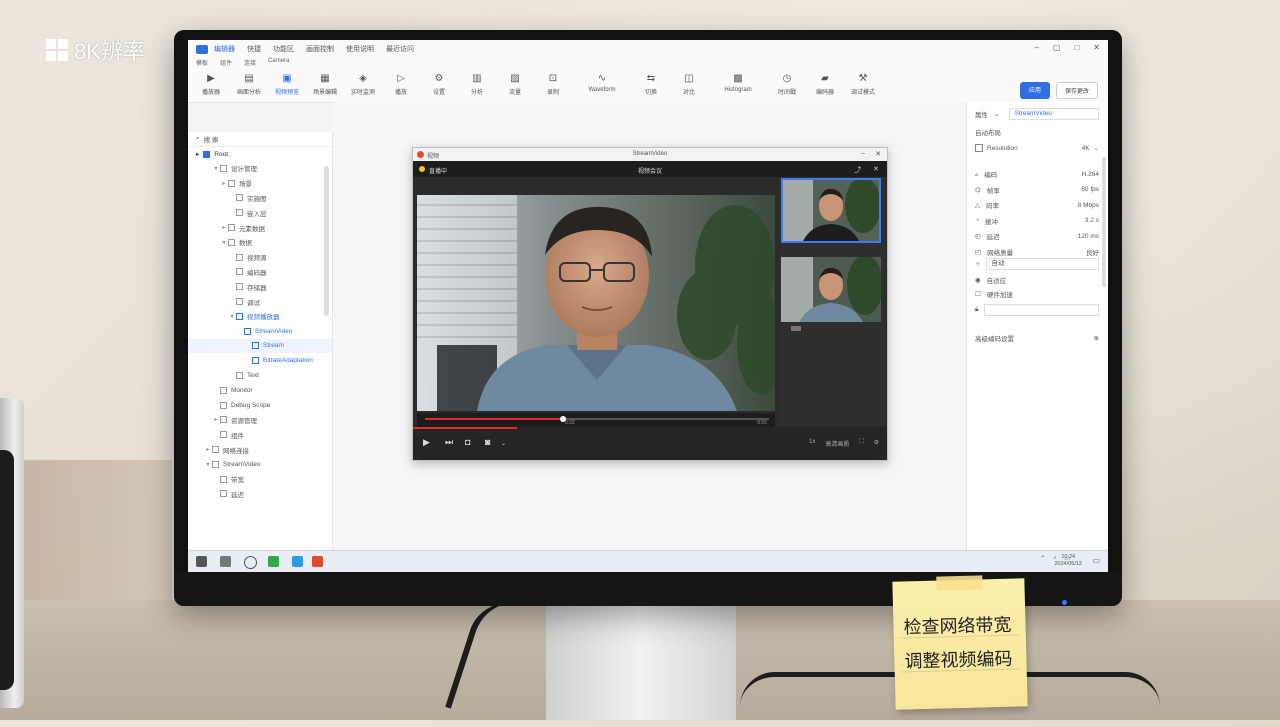 The height and width of the screenshot is (727, 1280). I want to click on property-value: 3.2 s, so click(1092, 220).